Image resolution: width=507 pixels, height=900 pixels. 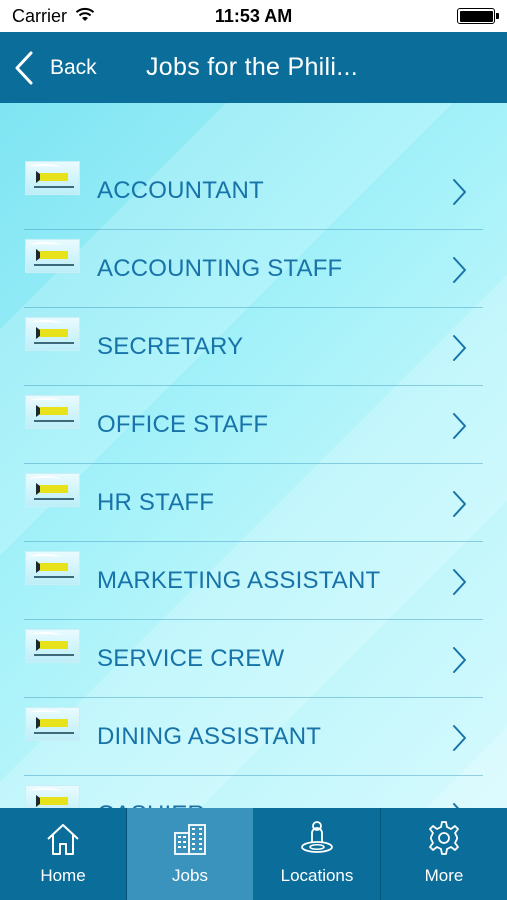 I want to click on list-item: SECRETARY, so click(x=253, y=347).